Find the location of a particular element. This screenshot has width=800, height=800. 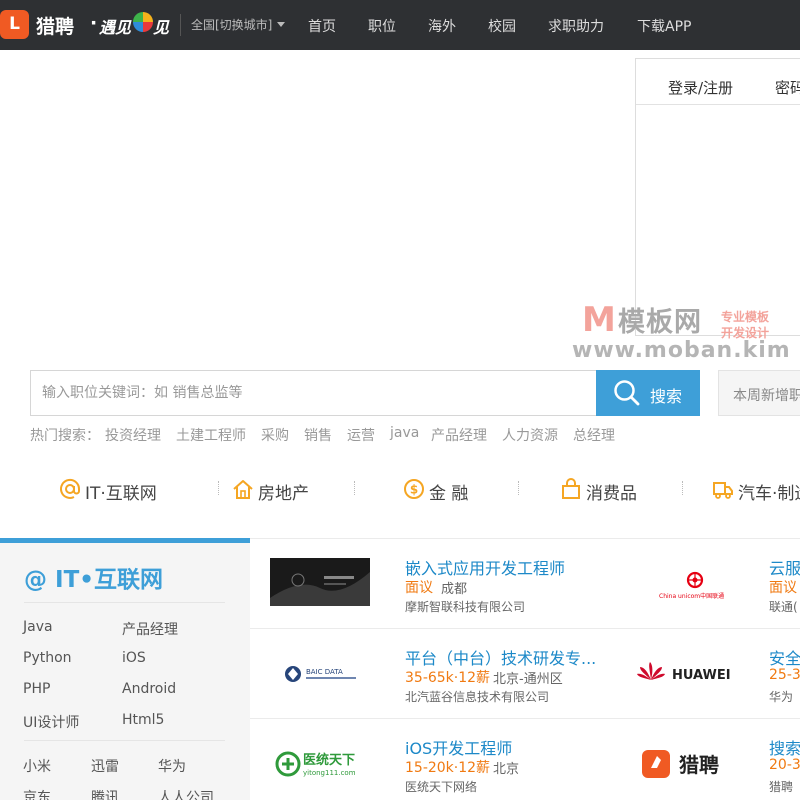

weekly-new-jobs: 本周新增职位 is located at coordinates (759, 393).